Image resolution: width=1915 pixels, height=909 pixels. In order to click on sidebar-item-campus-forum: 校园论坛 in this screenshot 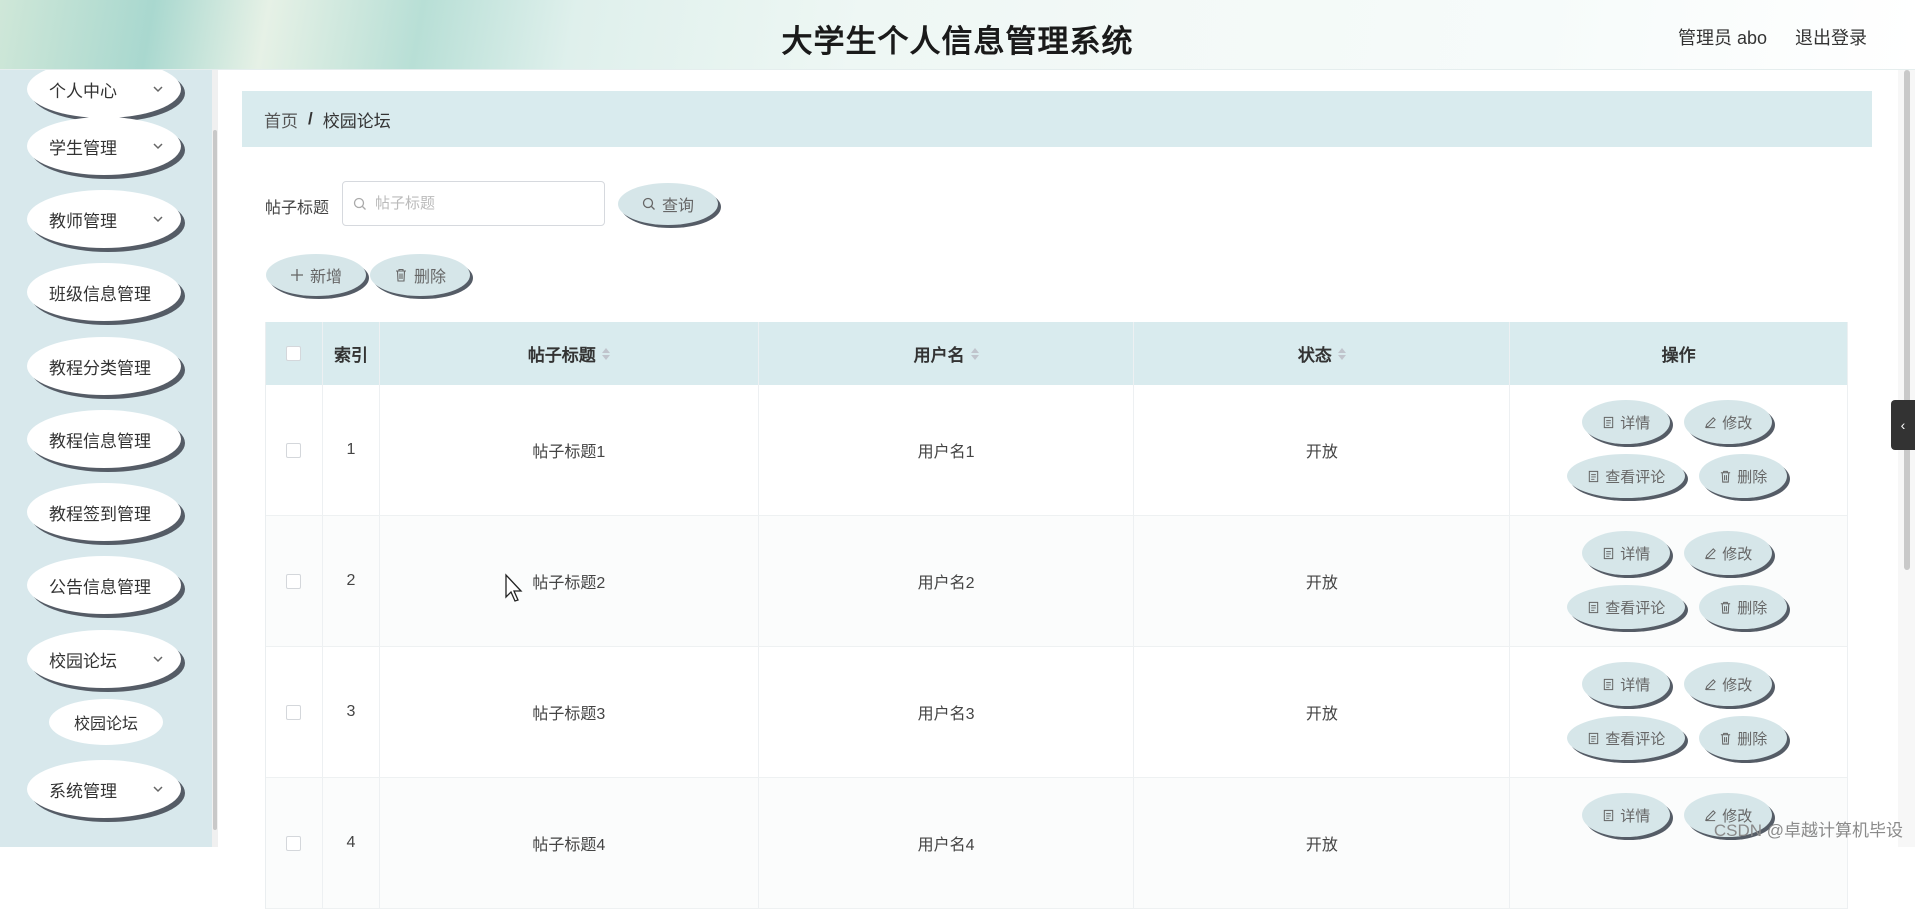, I will do `click(104, 659)`.